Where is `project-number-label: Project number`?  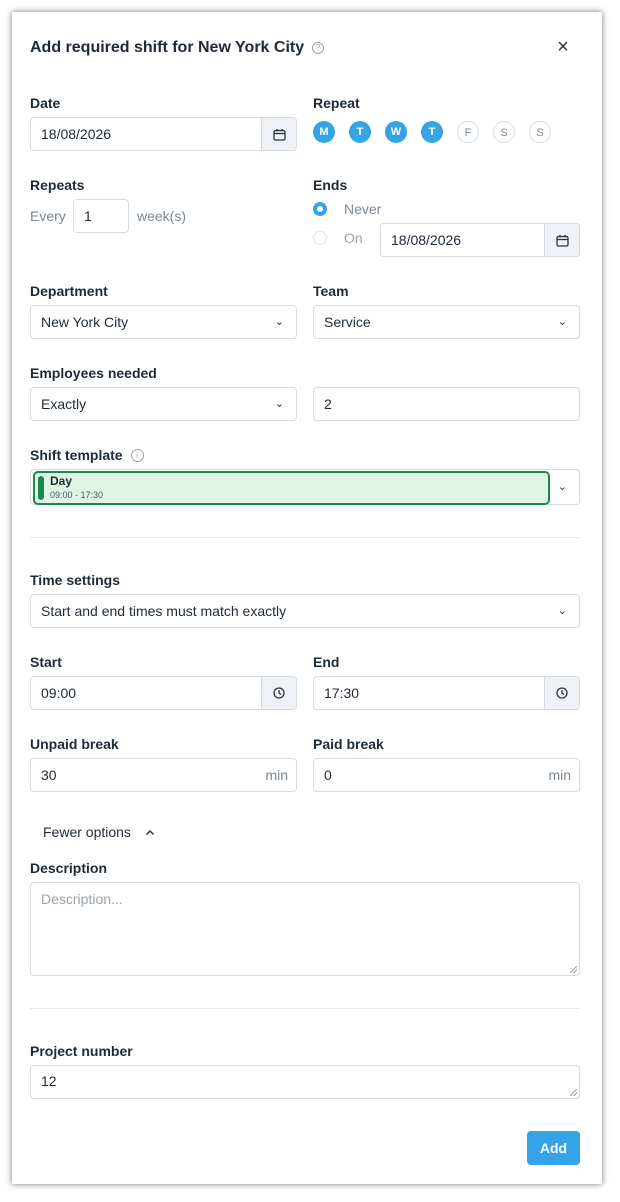
project-number-label: Project number is located at coordinates (81, 1051).